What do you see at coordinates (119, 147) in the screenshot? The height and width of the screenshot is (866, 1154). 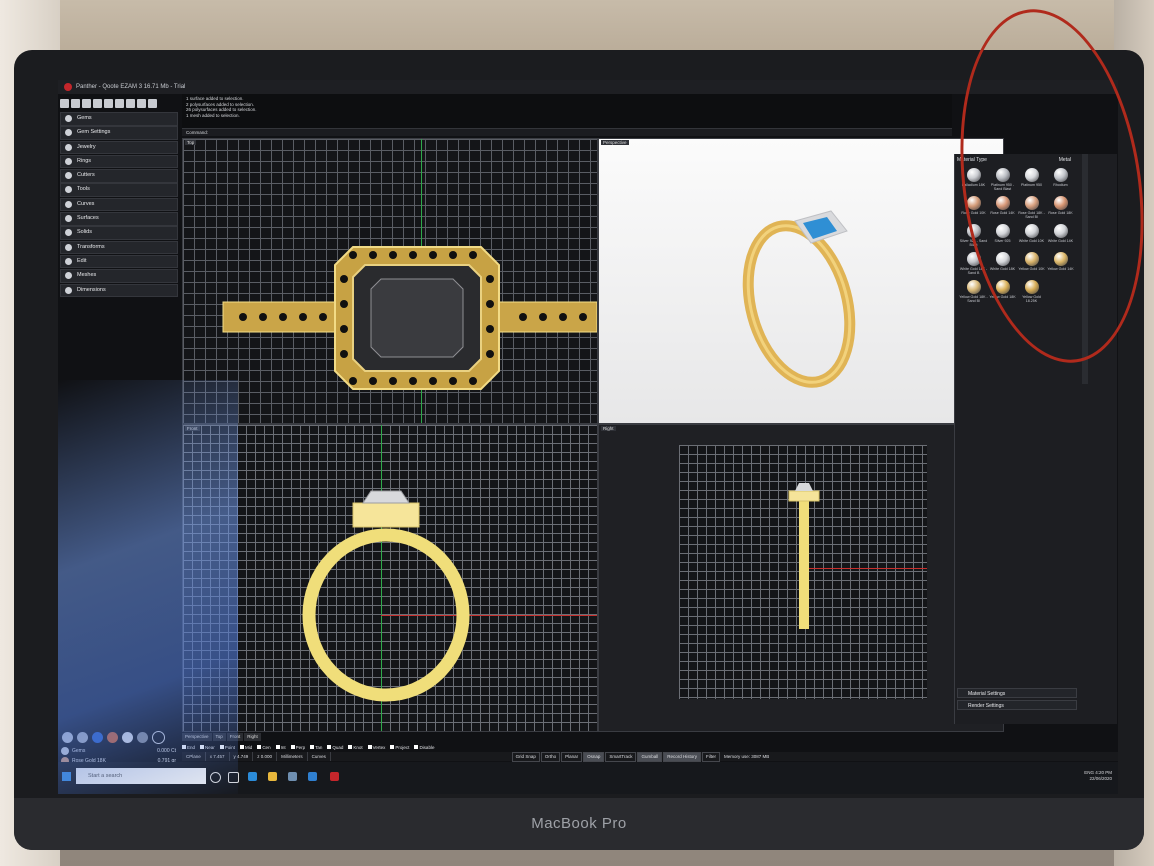 I see `sidebar-item-jewelry: Jewelry` at bounding box center [119, 147].